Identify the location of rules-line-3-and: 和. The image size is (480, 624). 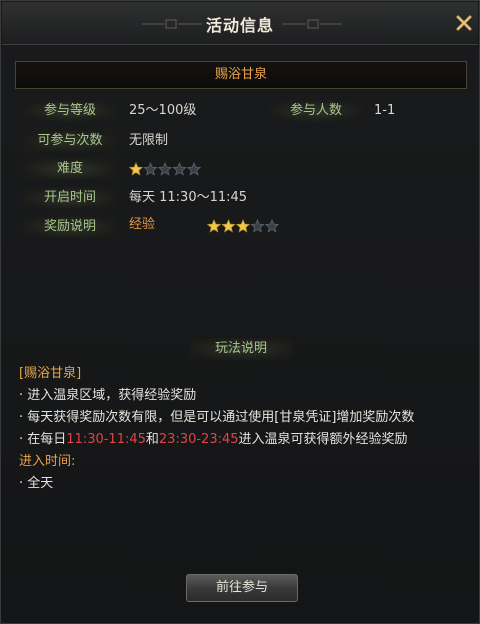
(152, 439).